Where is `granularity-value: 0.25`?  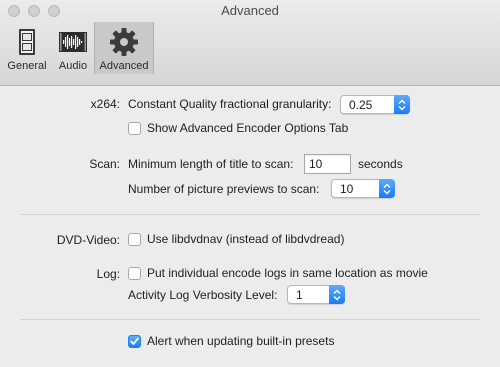 granularity-value: 0.25 is located at coordinates (361, 104).